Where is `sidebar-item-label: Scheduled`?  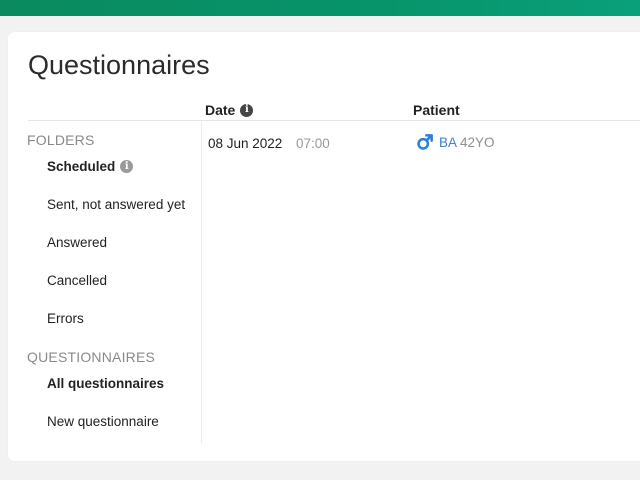 sidebar-item-label: Scheduled is located at coordinates (81, 166).